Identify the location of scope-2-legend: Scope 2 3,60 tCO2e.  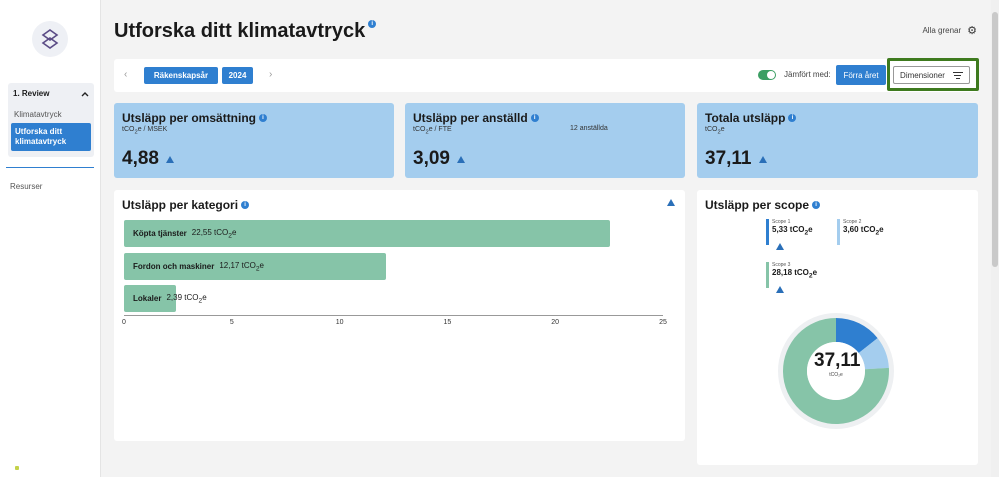
(860, 232).